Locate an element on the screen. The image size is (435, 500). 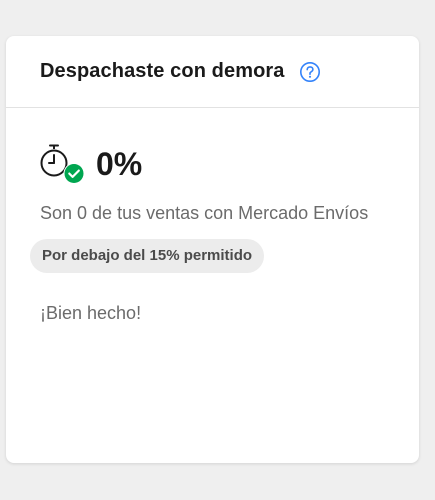
metric-value: 0% is located at coordinates (119, 163).